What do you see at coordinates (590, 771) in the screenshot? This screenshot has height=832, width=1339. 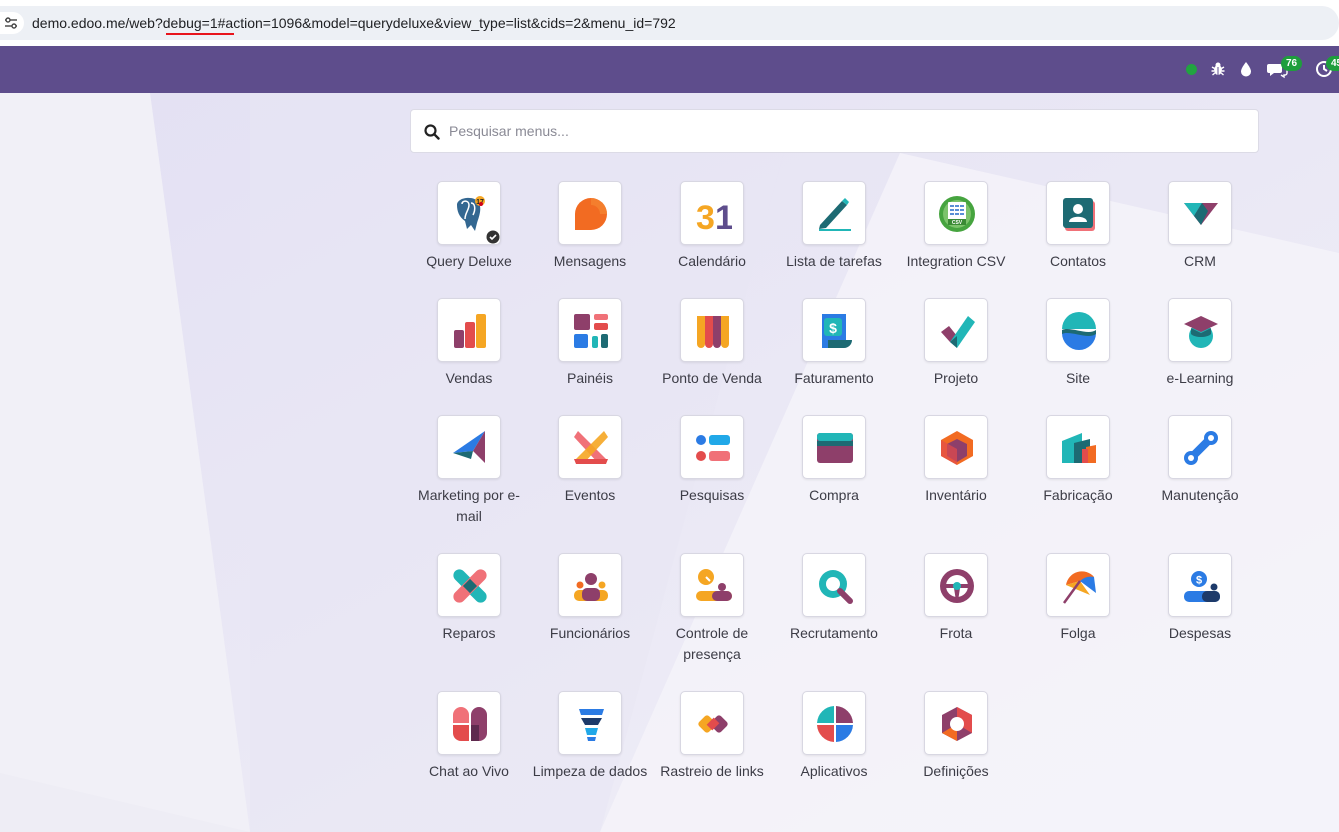 I see `app-label: Limpeza de dados` at bounding box center [590, 771].